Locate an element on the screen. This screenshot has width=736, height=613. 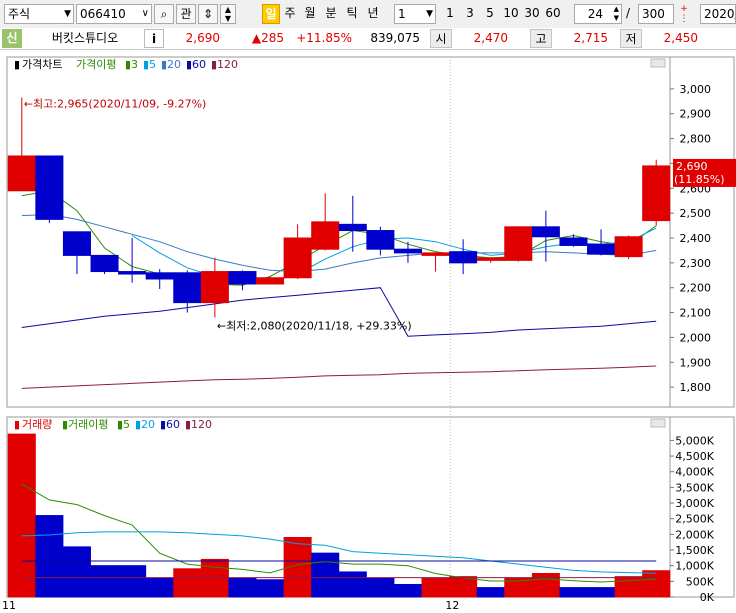
high-label: 고 is located at coordinates (541, 38).